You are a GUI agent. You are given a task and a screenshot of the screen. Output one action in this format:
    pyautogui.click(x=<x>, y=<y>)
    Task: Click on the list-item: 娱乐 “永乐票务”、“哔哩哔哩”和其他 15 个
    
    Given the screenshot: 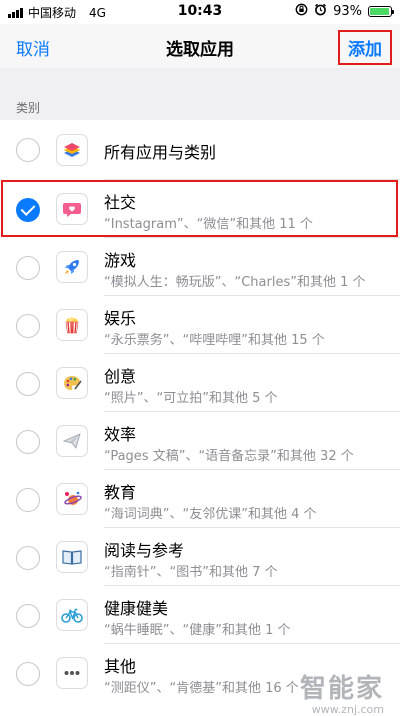 What is the action you would take?
    pyautogui.click(x=200, y=325)
    